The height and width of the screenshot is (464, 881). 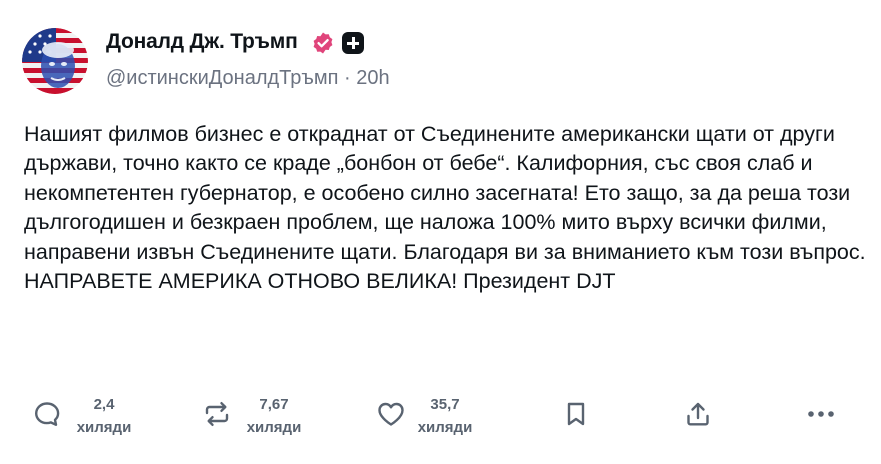 I want to click on repost-button: 7,67 хиляди, so click(x=258, y=414).